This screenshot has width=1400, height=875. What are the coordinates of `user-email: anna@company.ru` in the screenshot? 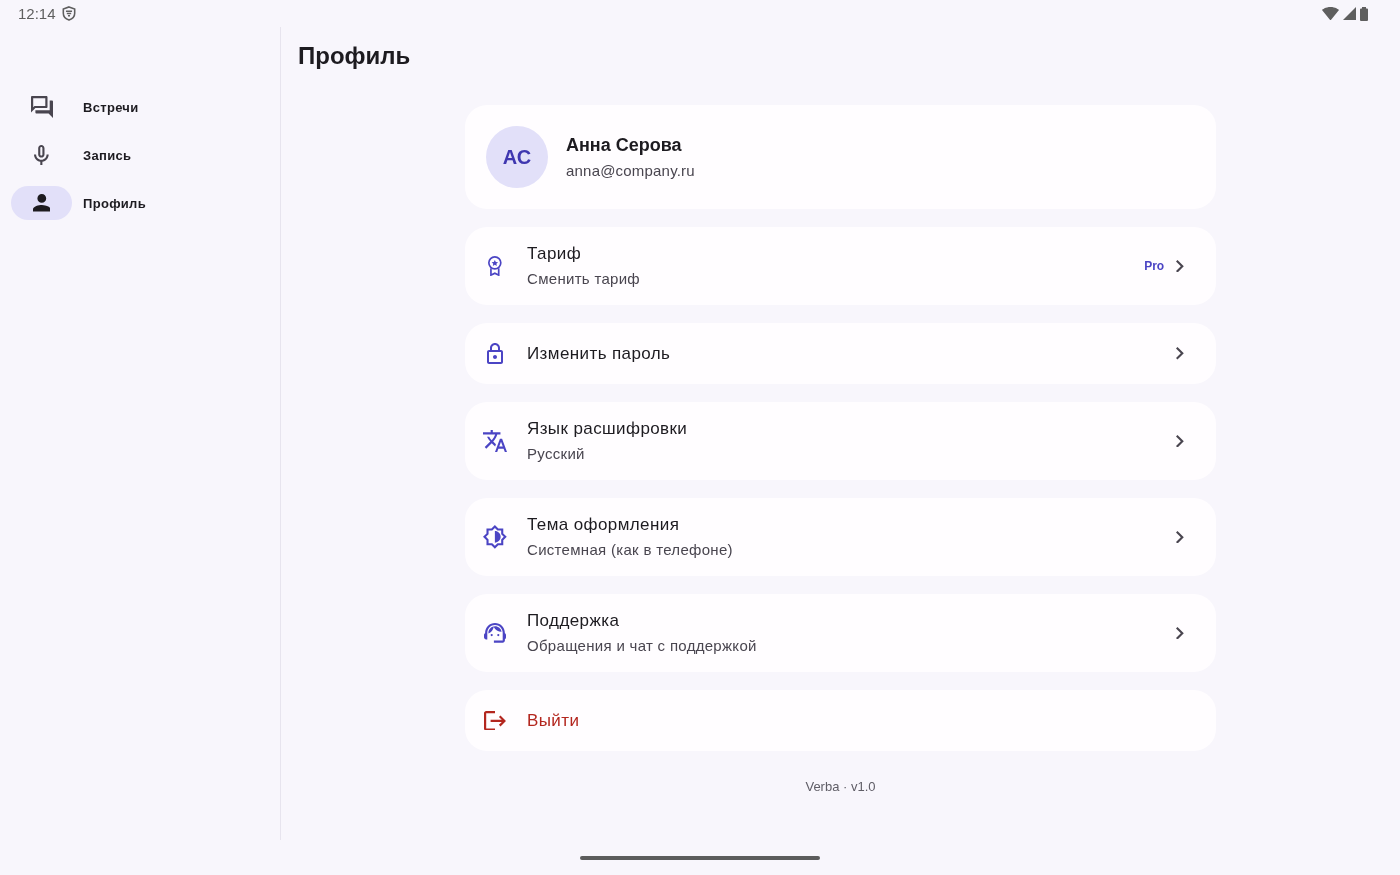 It's located at (630, 170).